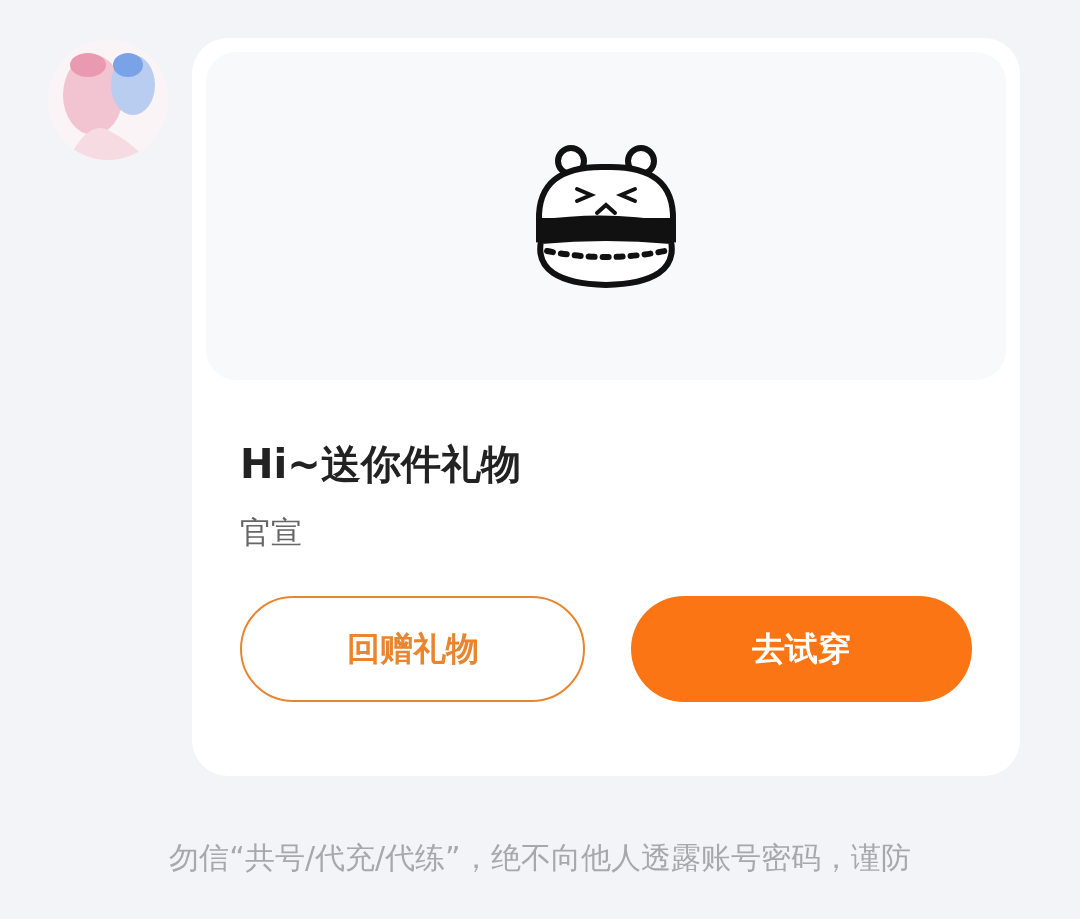  What do you see at coordinates (606, 216) in the screenshot?
I see `hamster-burger-icon` at bounding box center [606, 216].